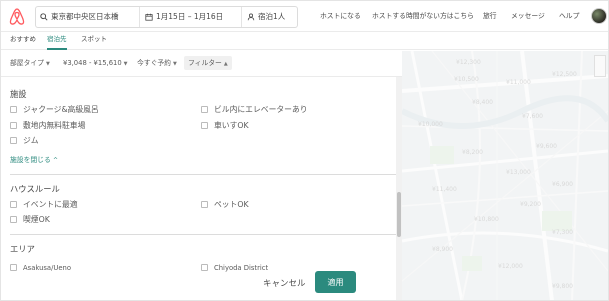 The image size is (609, 301). Describe the element at coordinates (335, 282) in the screenshot. I see `apply-button: 適用` at that location.